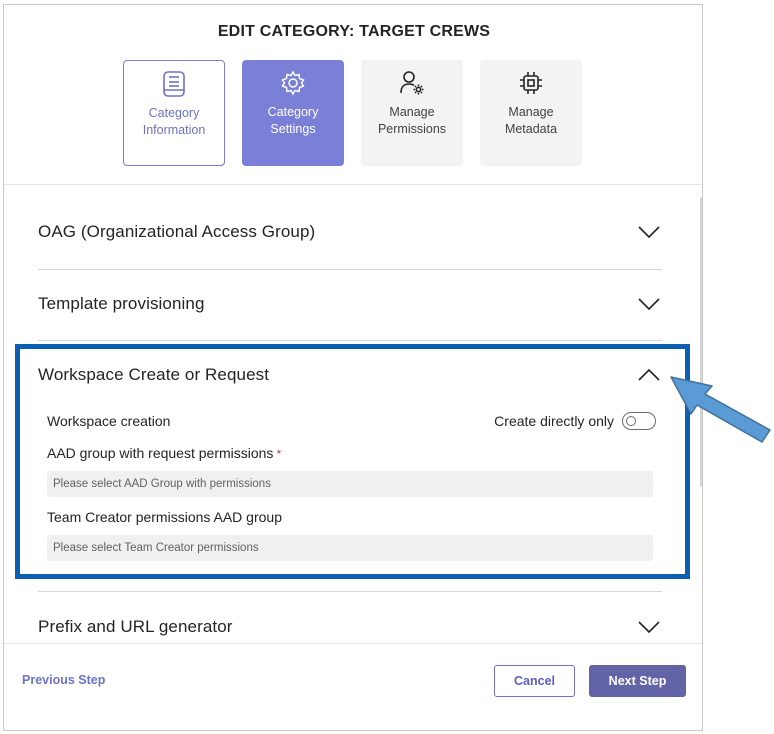 The height and width of the screenshot is (734, 774). I want to click on aad-group-label: AAD group with request permissions *, so click(164, 453).